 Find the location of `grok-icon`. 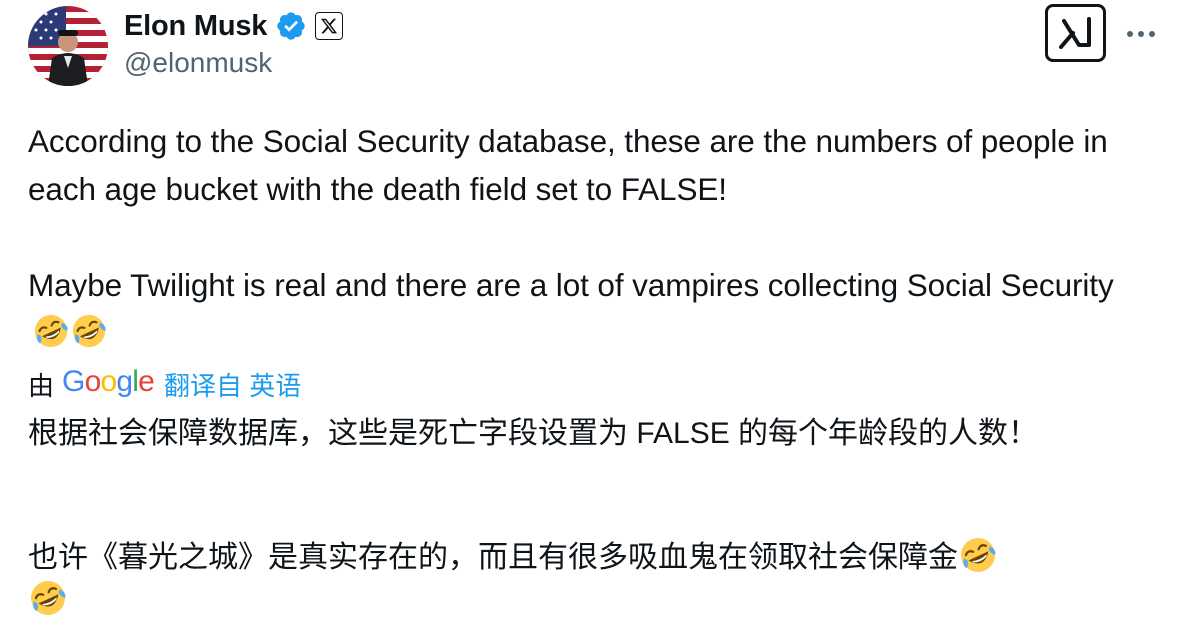

grok-icon is located at coordinates (1074, 33).